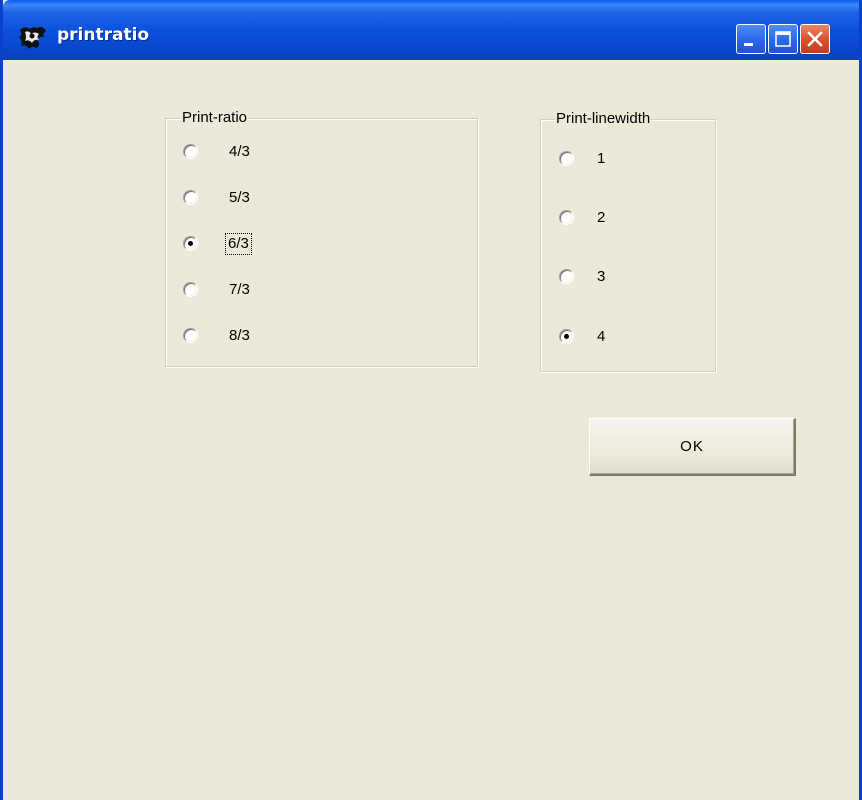 This screenshot has height=800, width=862. Describe the element at coordinates (238, 244) in the screenshot. I see `radio-label: 6/3` at that location.